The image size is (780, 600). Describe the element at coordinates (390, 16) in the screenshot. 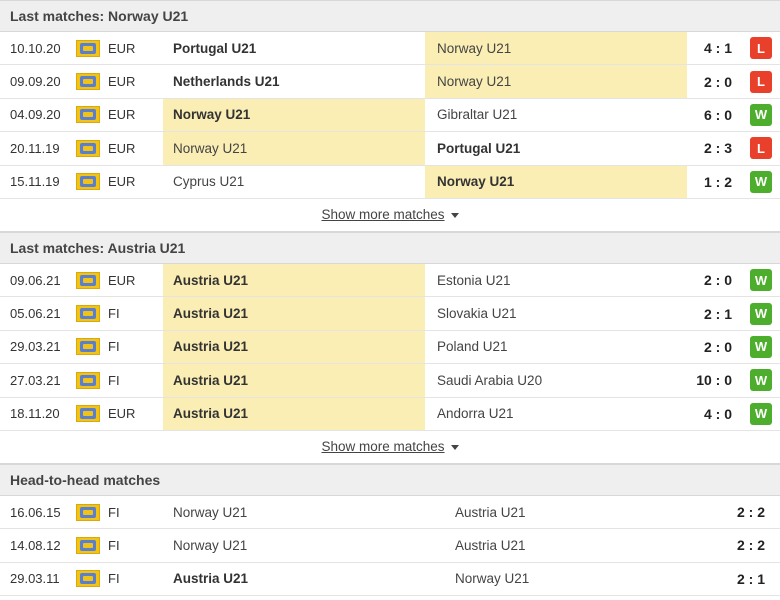

I see `section-header-norway: Last matches: Norway U21` at that location.